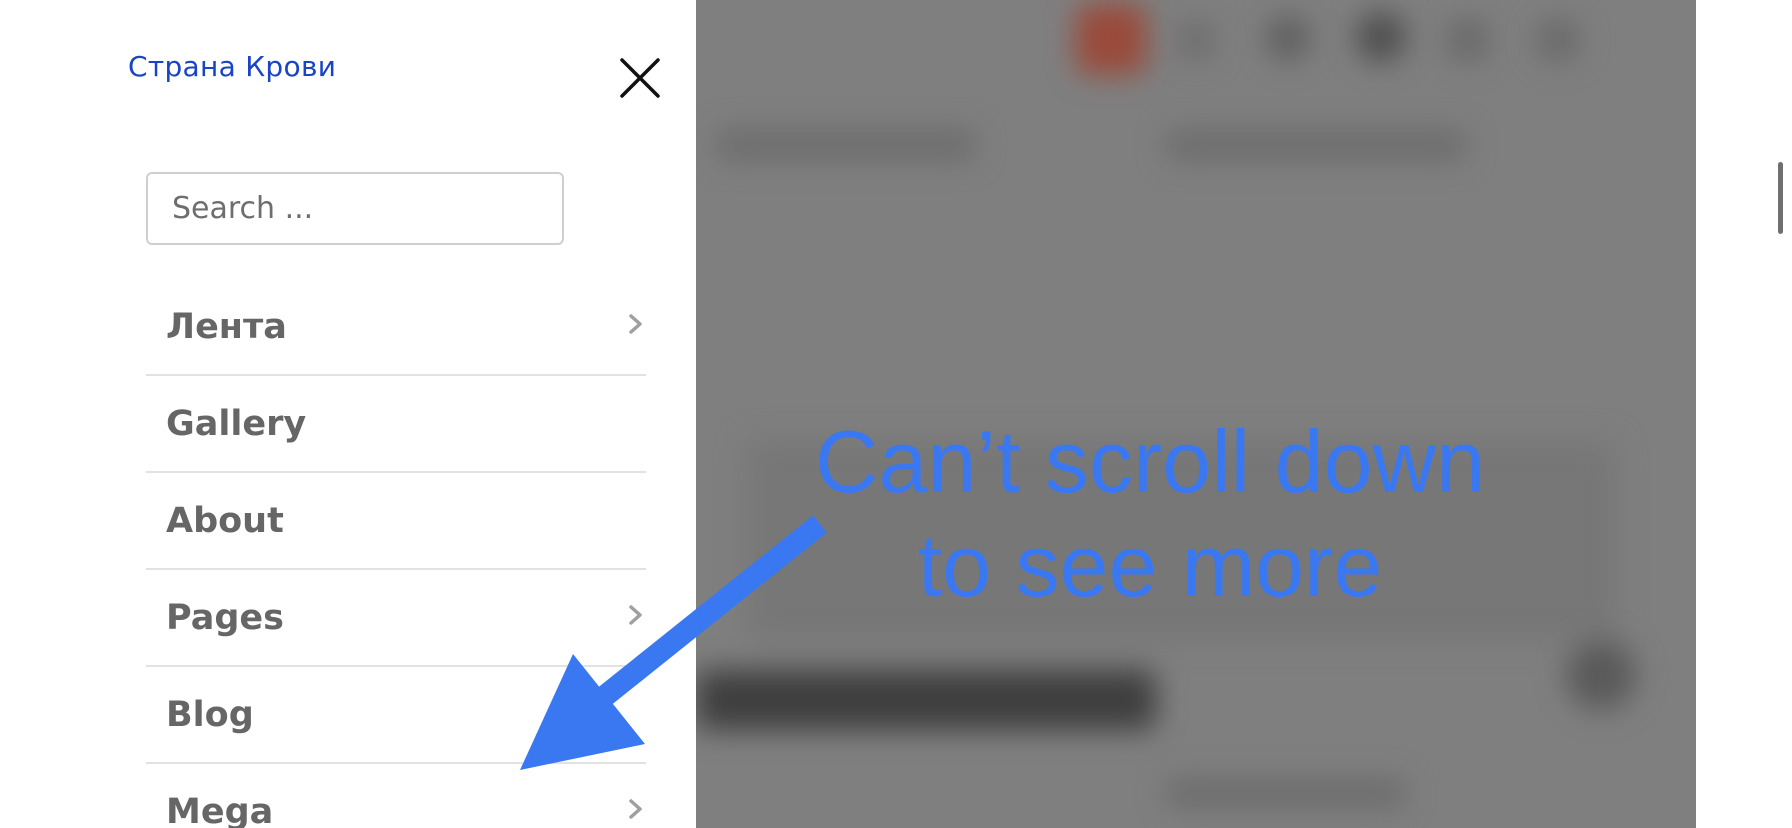 This screenshot has height=828, width=1792. Describe the element at coordinates (396, 327) in the screenshot. I see `menu-item-lenta: Лента` at that location.